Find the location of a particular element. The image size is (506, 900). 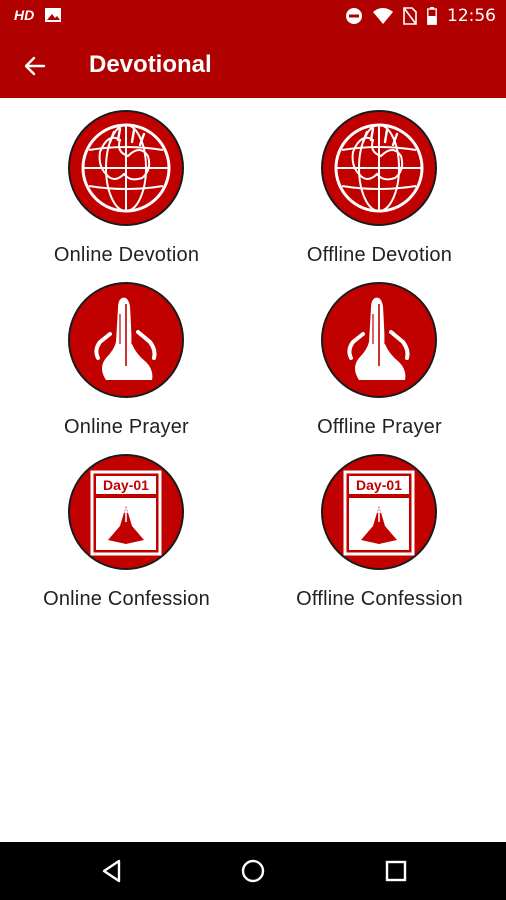

image-icon is located at coordinates (53, 15).